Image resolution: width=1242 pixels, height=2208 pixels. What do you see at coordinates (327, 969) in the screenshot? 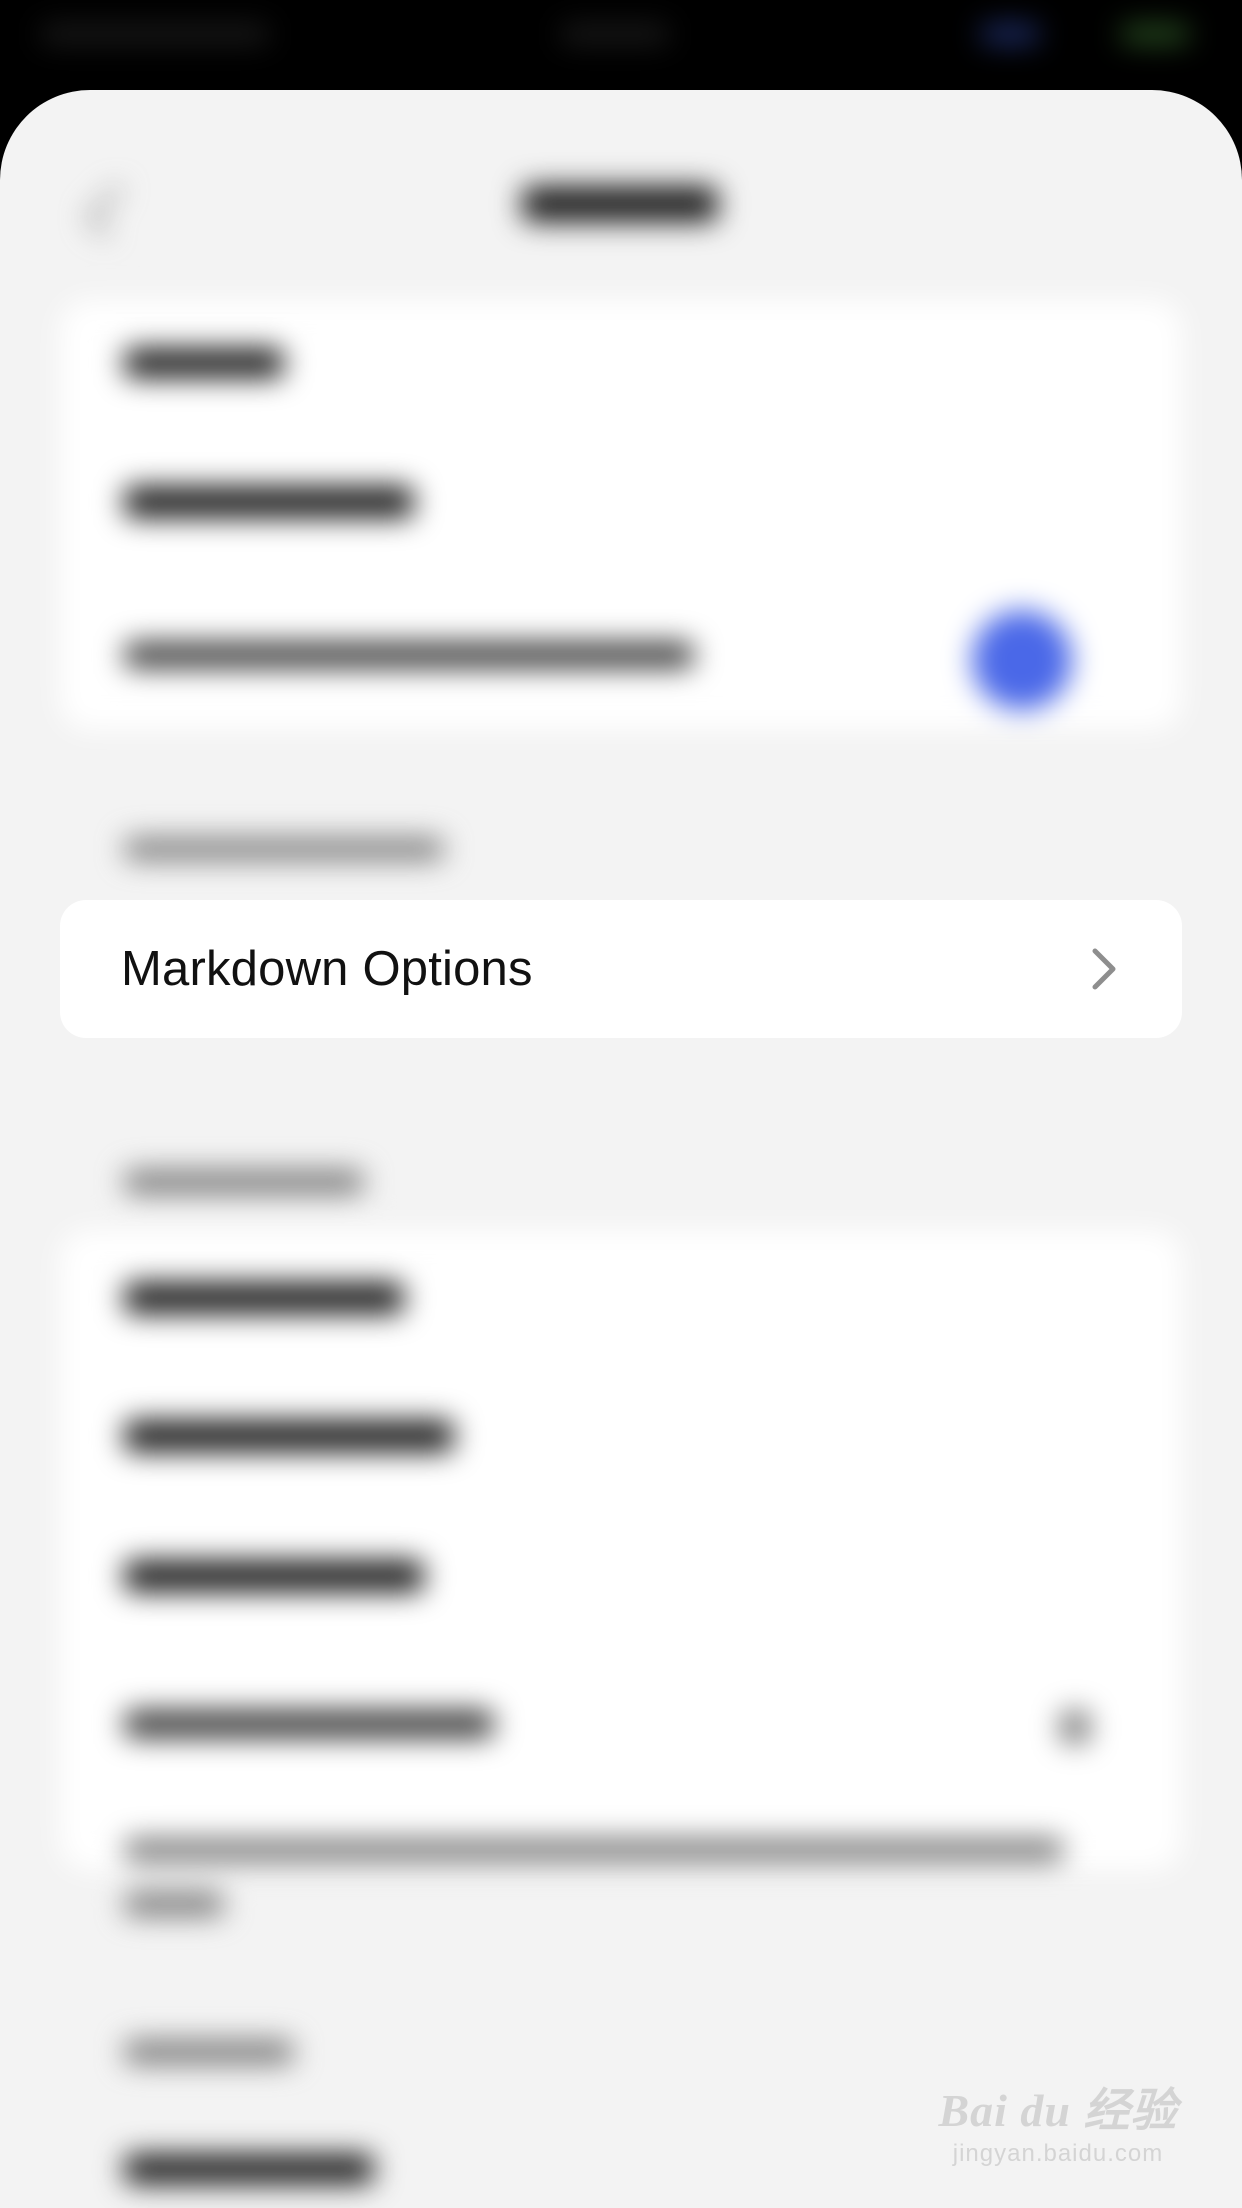
I see `markdown-options-label: Markdown Options` at bounding box center [327, 969].